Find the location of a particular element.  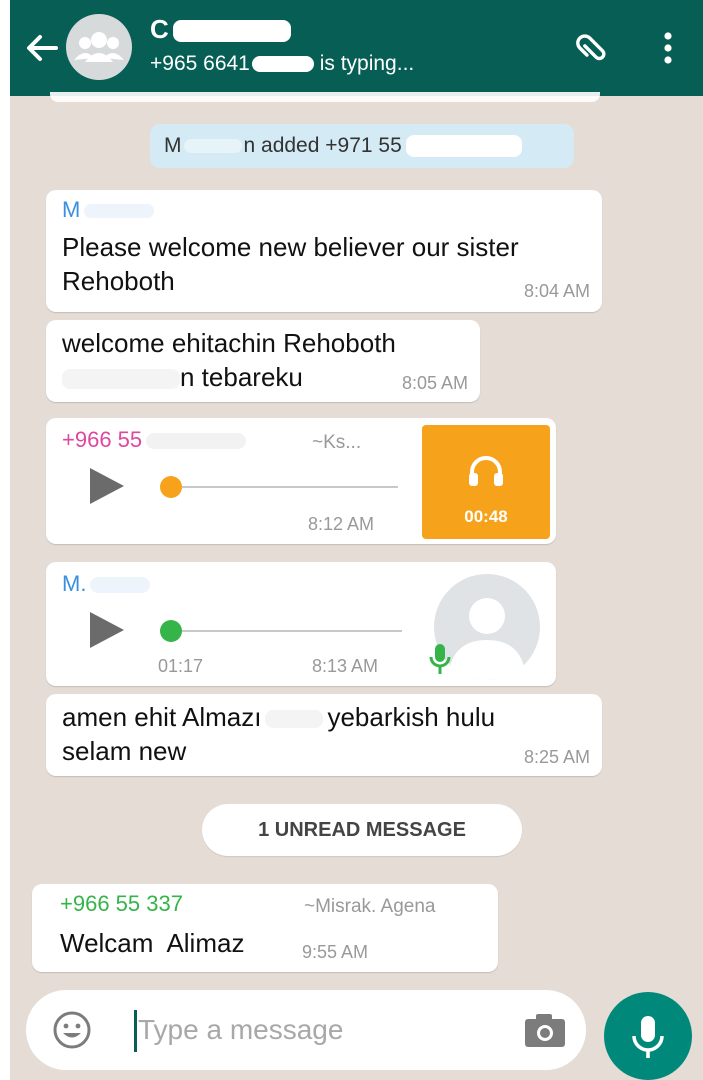

audio-file-thumbnail: 00:48 is located at coordinates (486, 482).